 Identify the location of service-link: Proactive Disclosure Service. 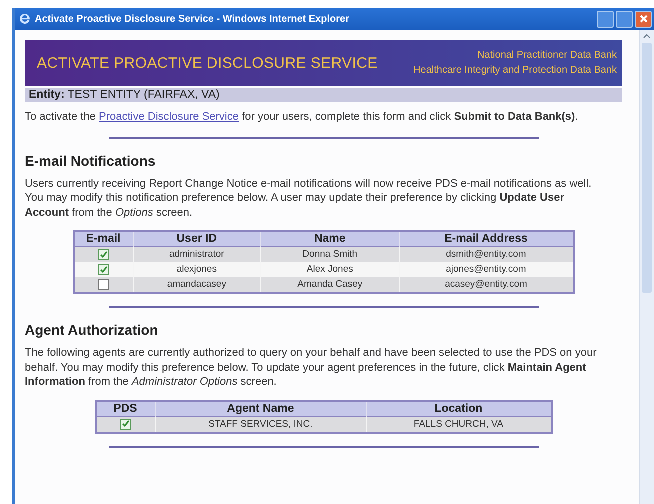
(169, 117).